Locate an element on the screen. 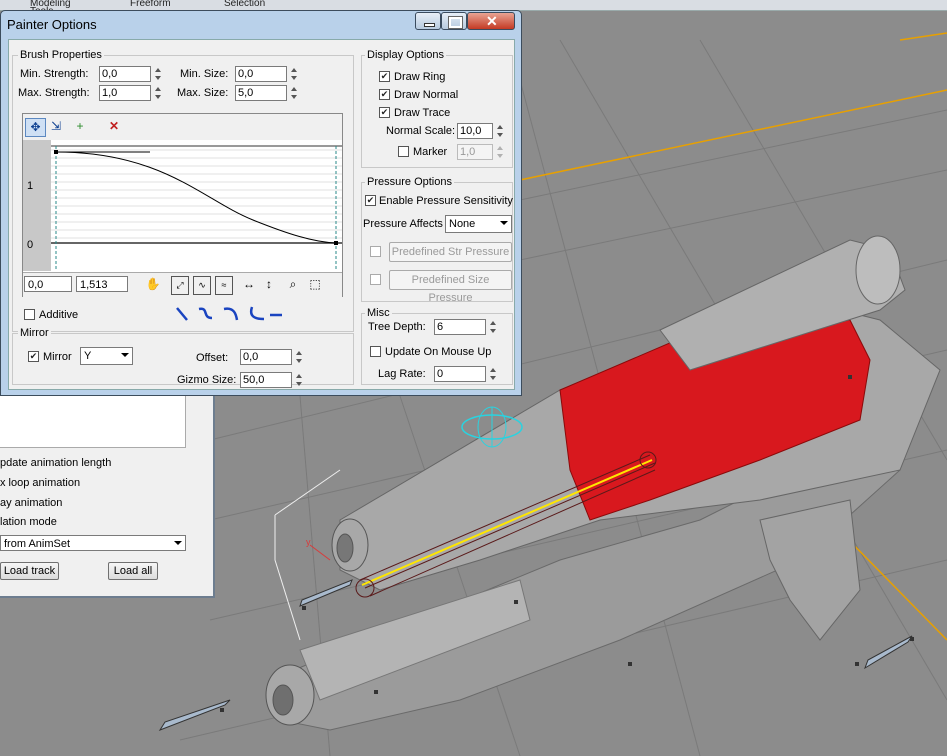 This screenshot has height=756, width=947. update-on-mouse-up-checkbox is located at coordinates (375, 351).